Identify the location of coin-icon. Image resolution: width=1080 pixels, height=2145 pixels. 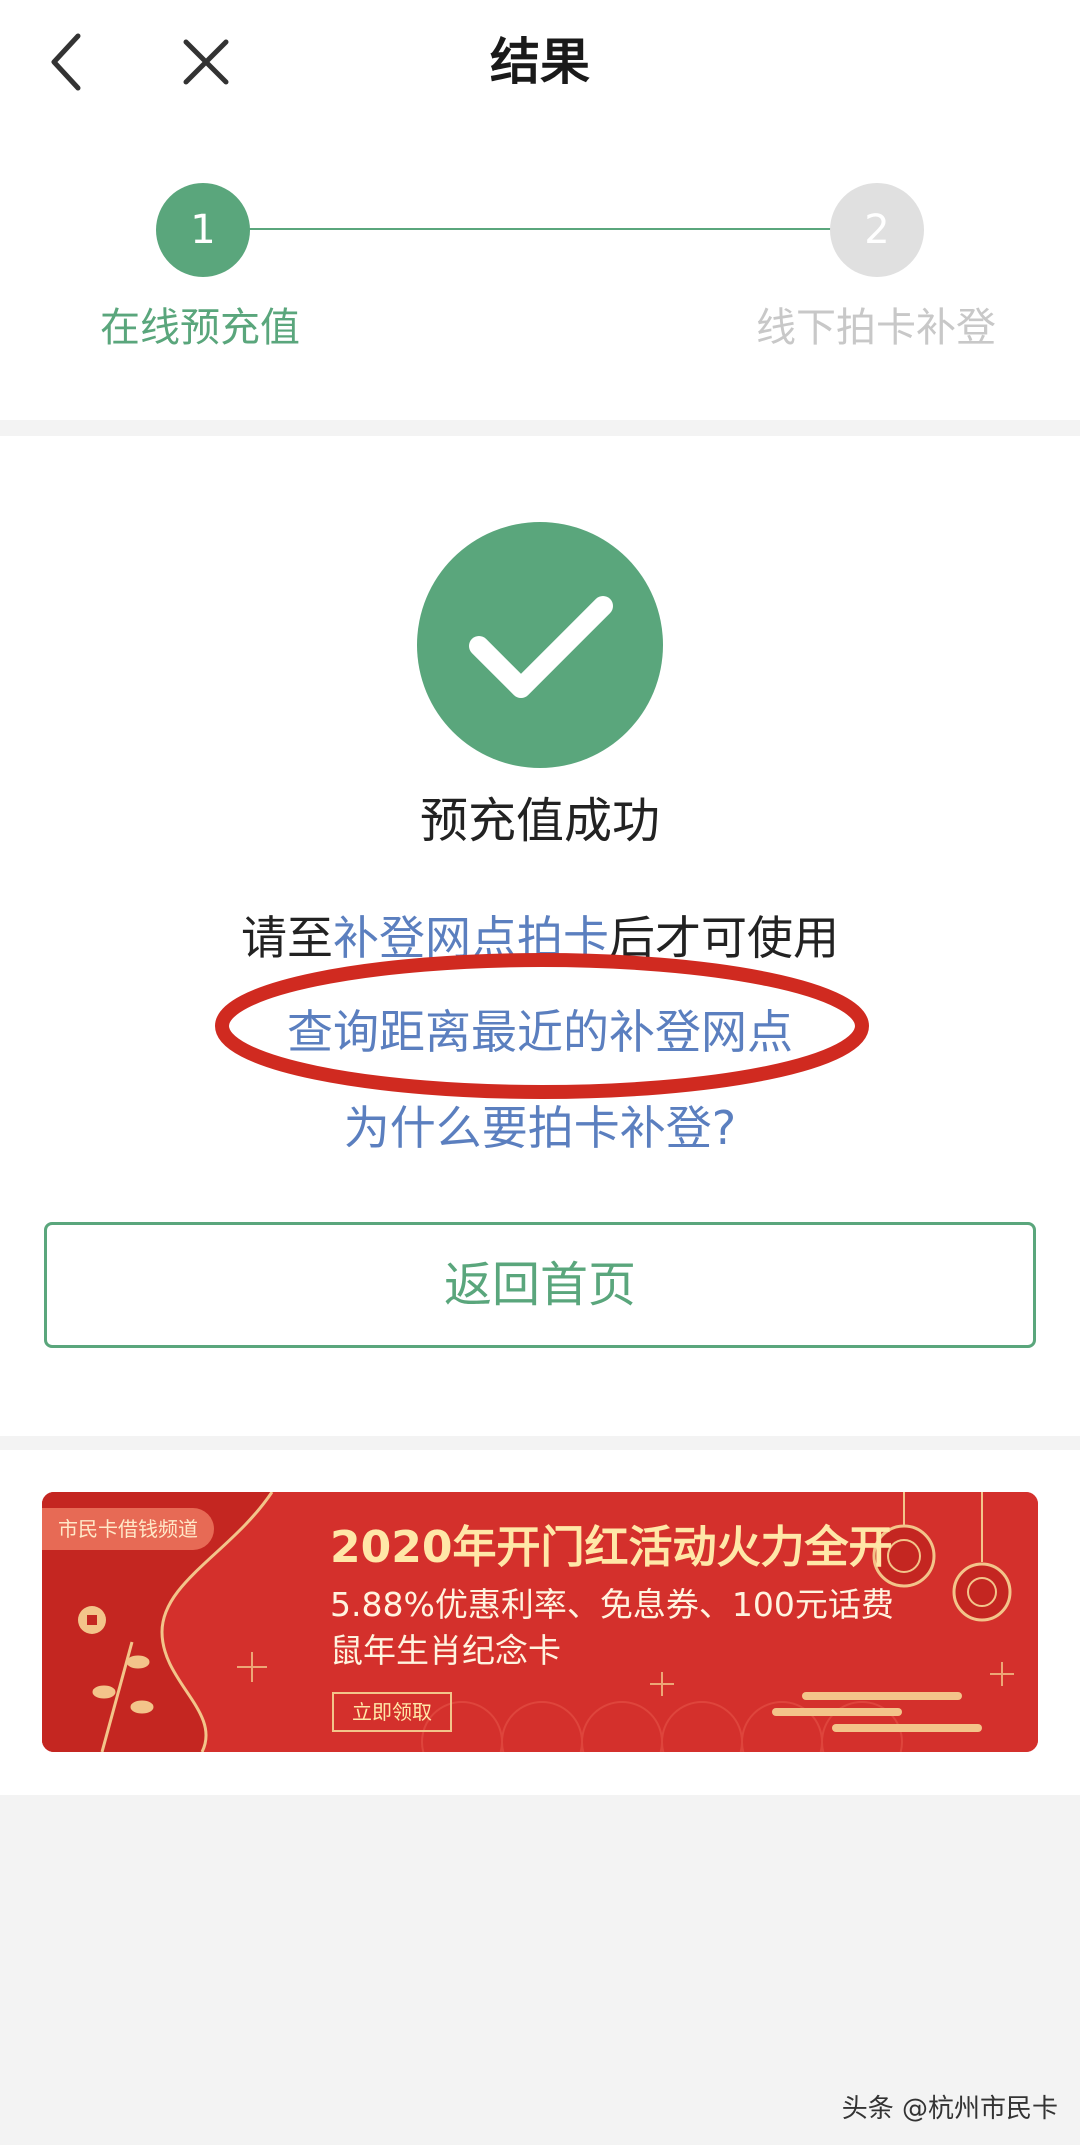
(92, 1620).